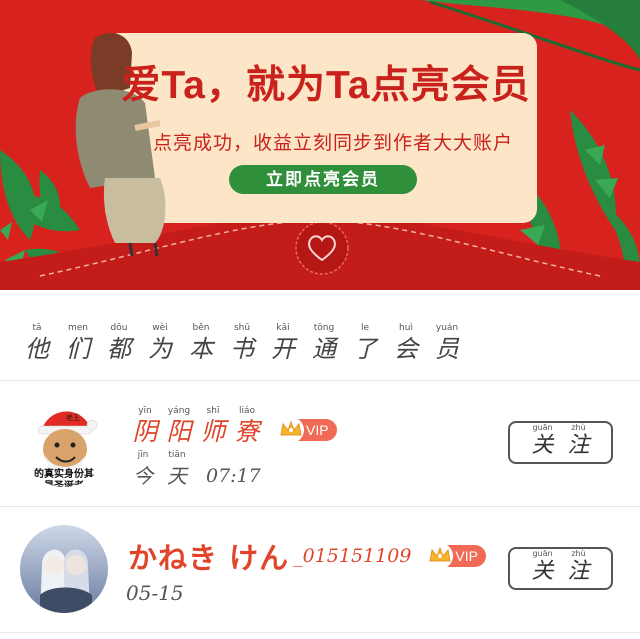 The height and width of the screenshot is (639, 640). I want to click on ruby-character: men 们, so click(78, 343).